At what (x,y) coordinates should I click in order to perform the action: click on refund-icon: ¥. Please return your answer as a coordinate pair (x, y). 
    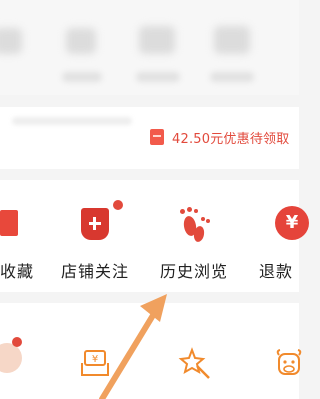
    Looking at the image, I should click on (294, 223).